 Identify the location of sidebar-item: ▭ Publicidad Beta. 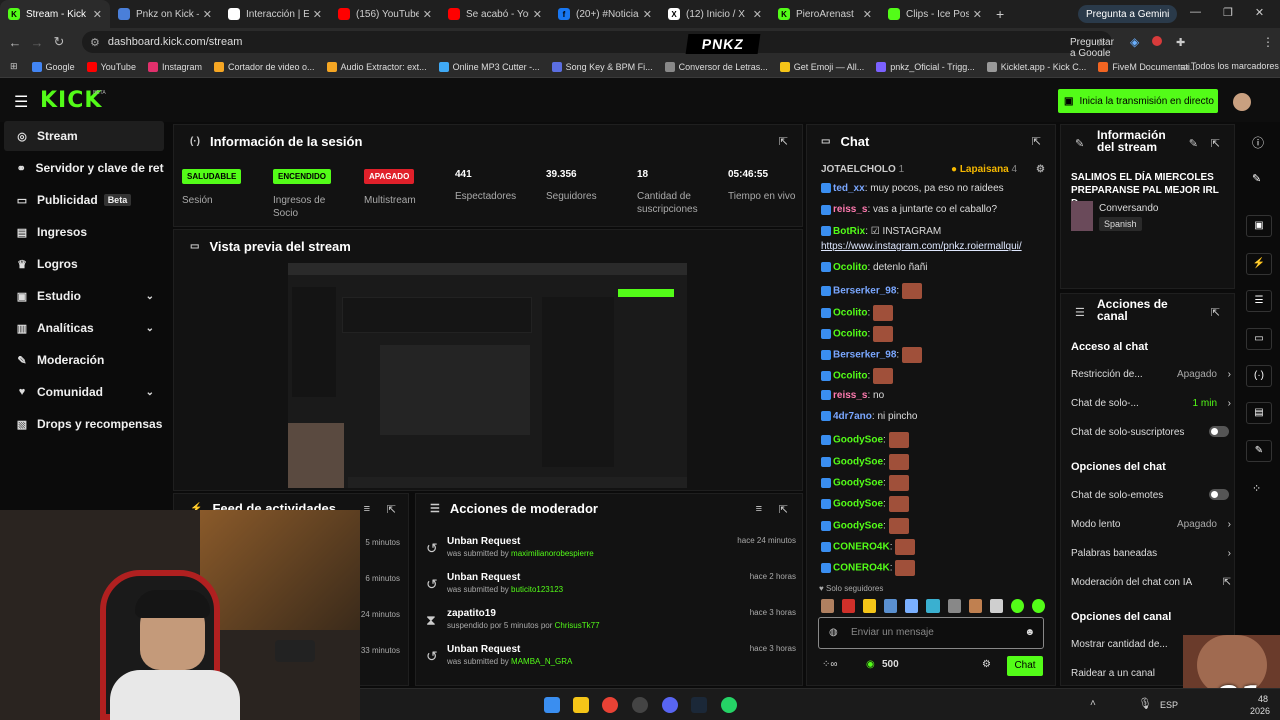
(84, 200).